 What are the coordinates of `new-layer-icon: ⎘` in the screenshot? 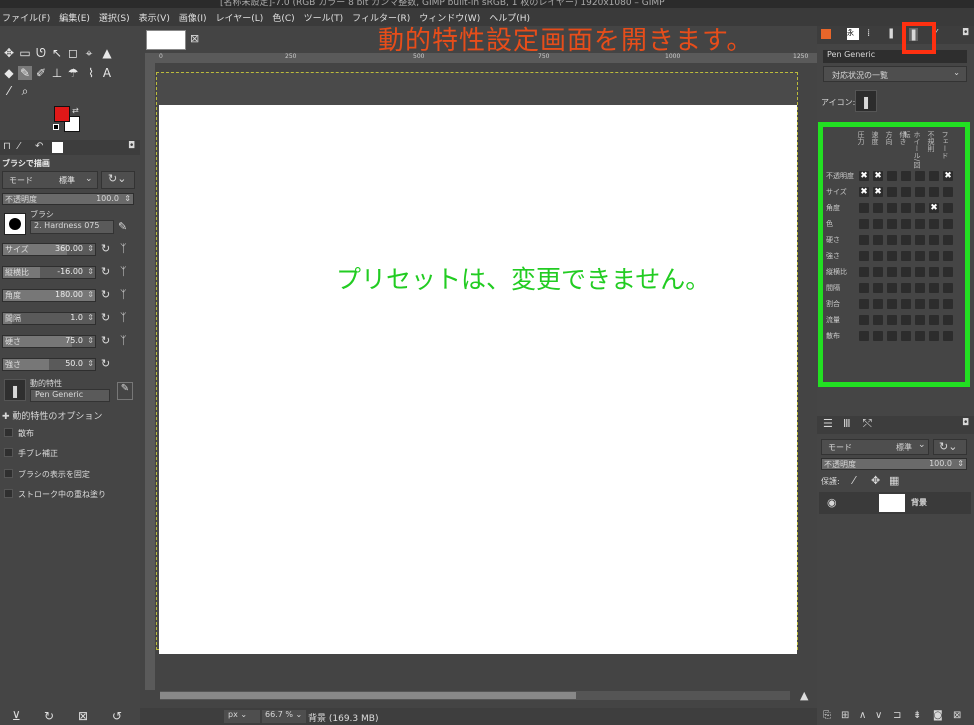 It's located at (827, 715).